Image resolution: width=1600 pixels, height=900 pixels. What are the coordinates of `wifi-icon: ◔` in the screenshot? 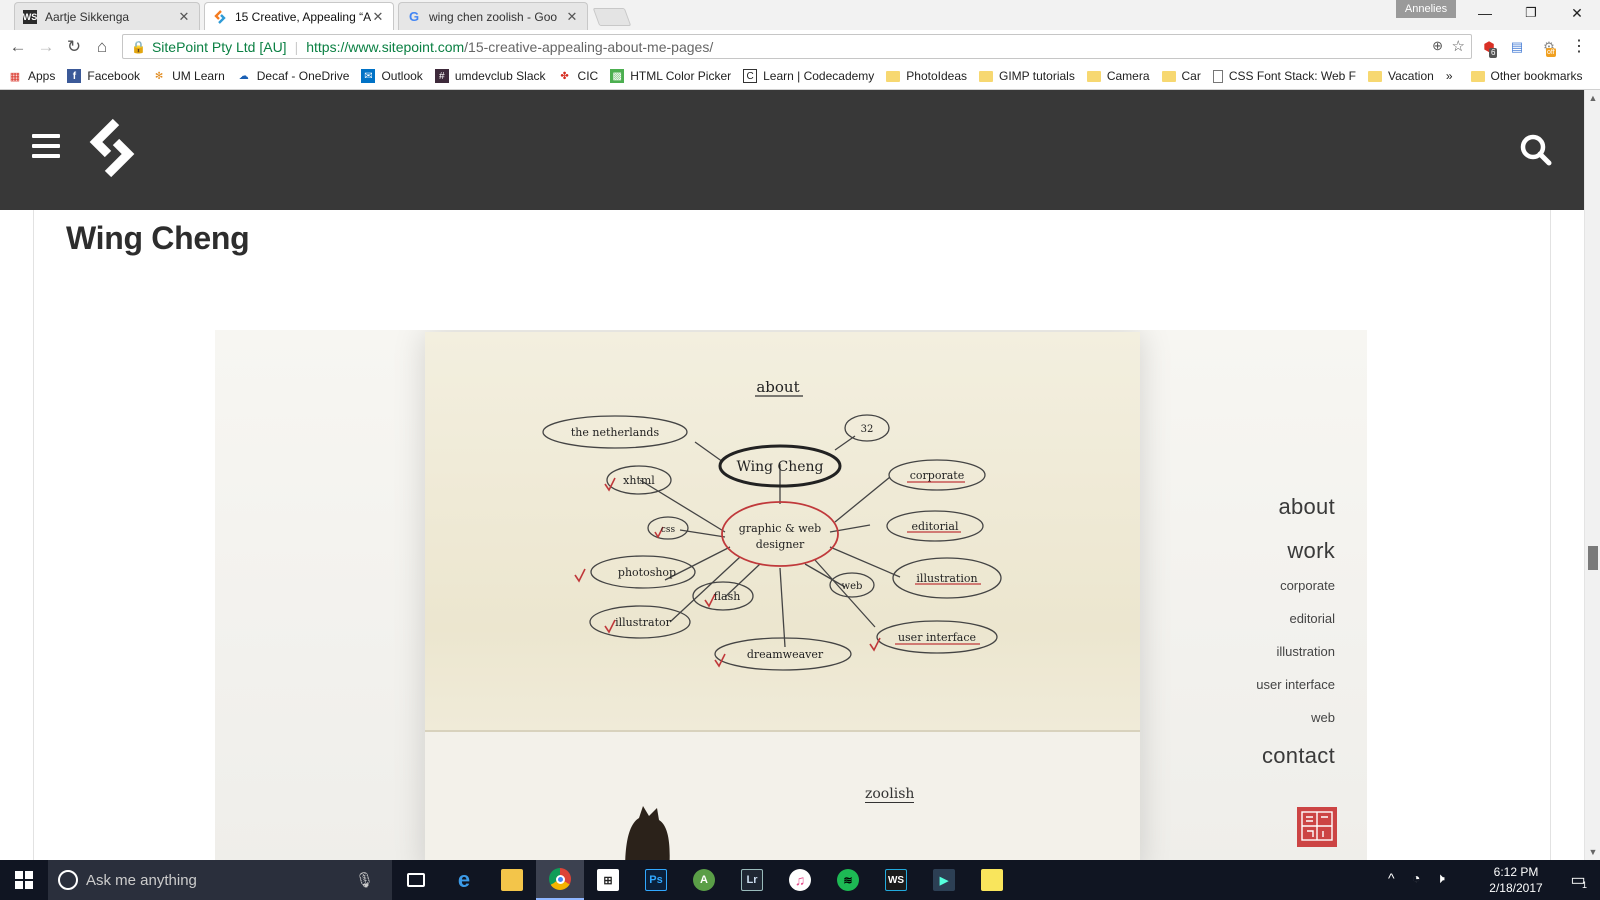 It's located at (1416, 878).